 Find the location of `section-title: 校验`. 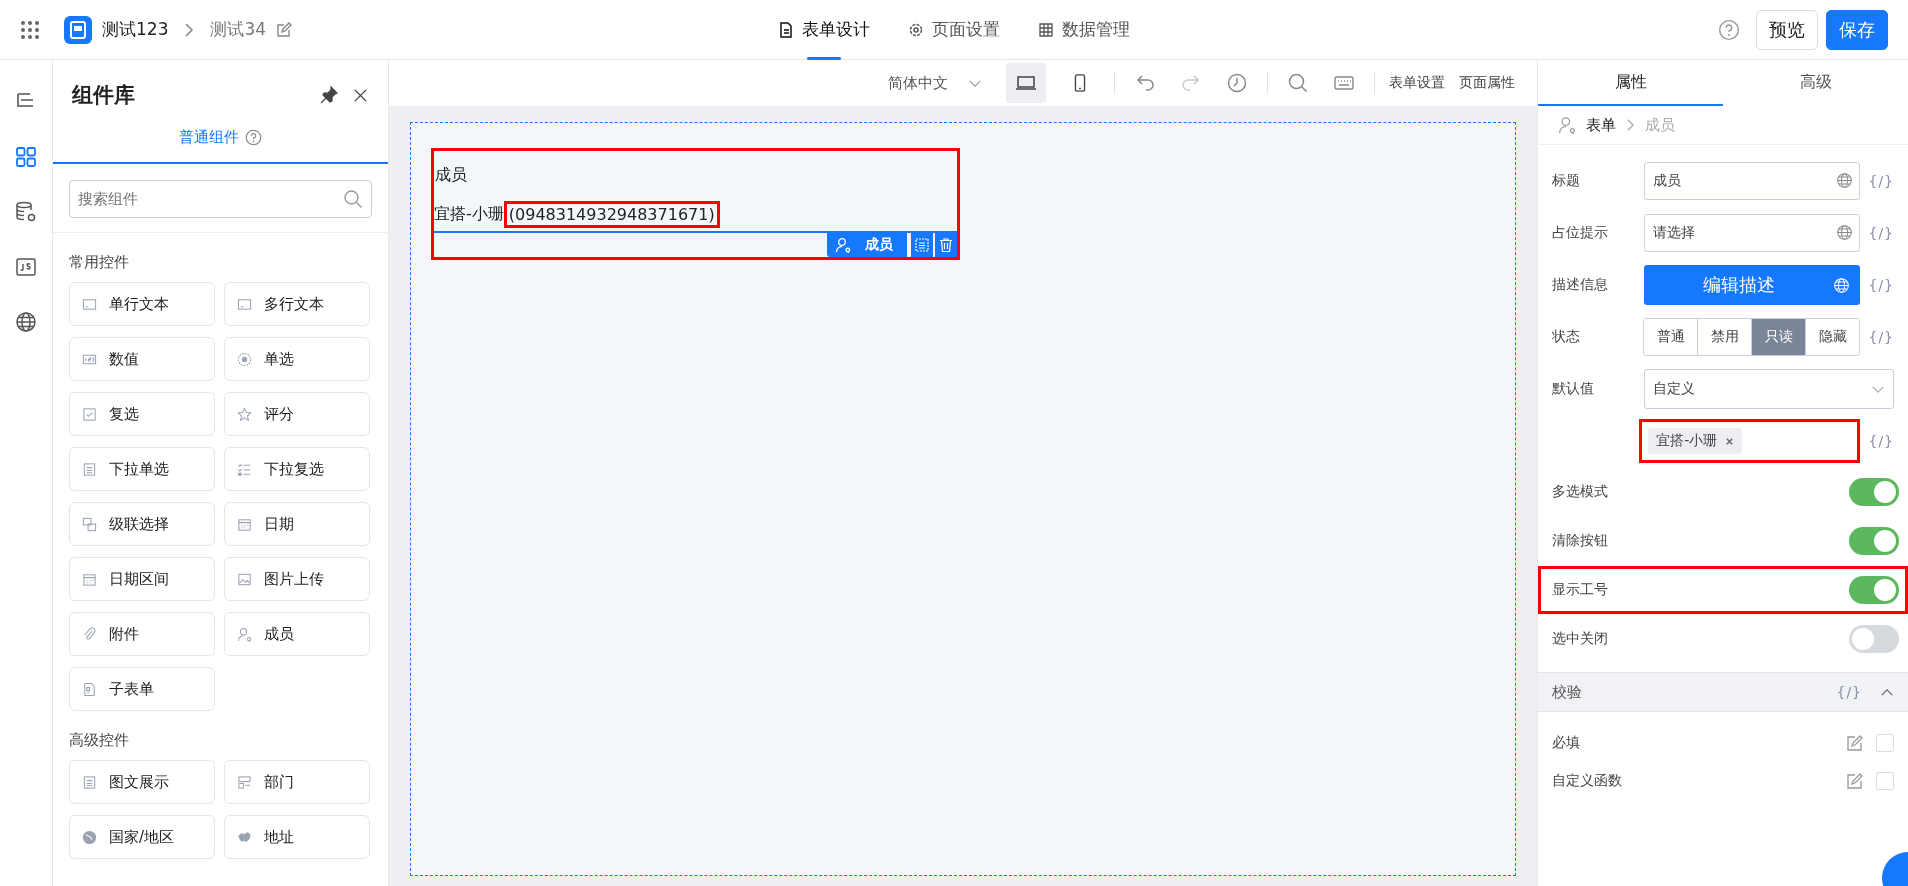

section-title: 校验 is located at coordinates (1567, 692).